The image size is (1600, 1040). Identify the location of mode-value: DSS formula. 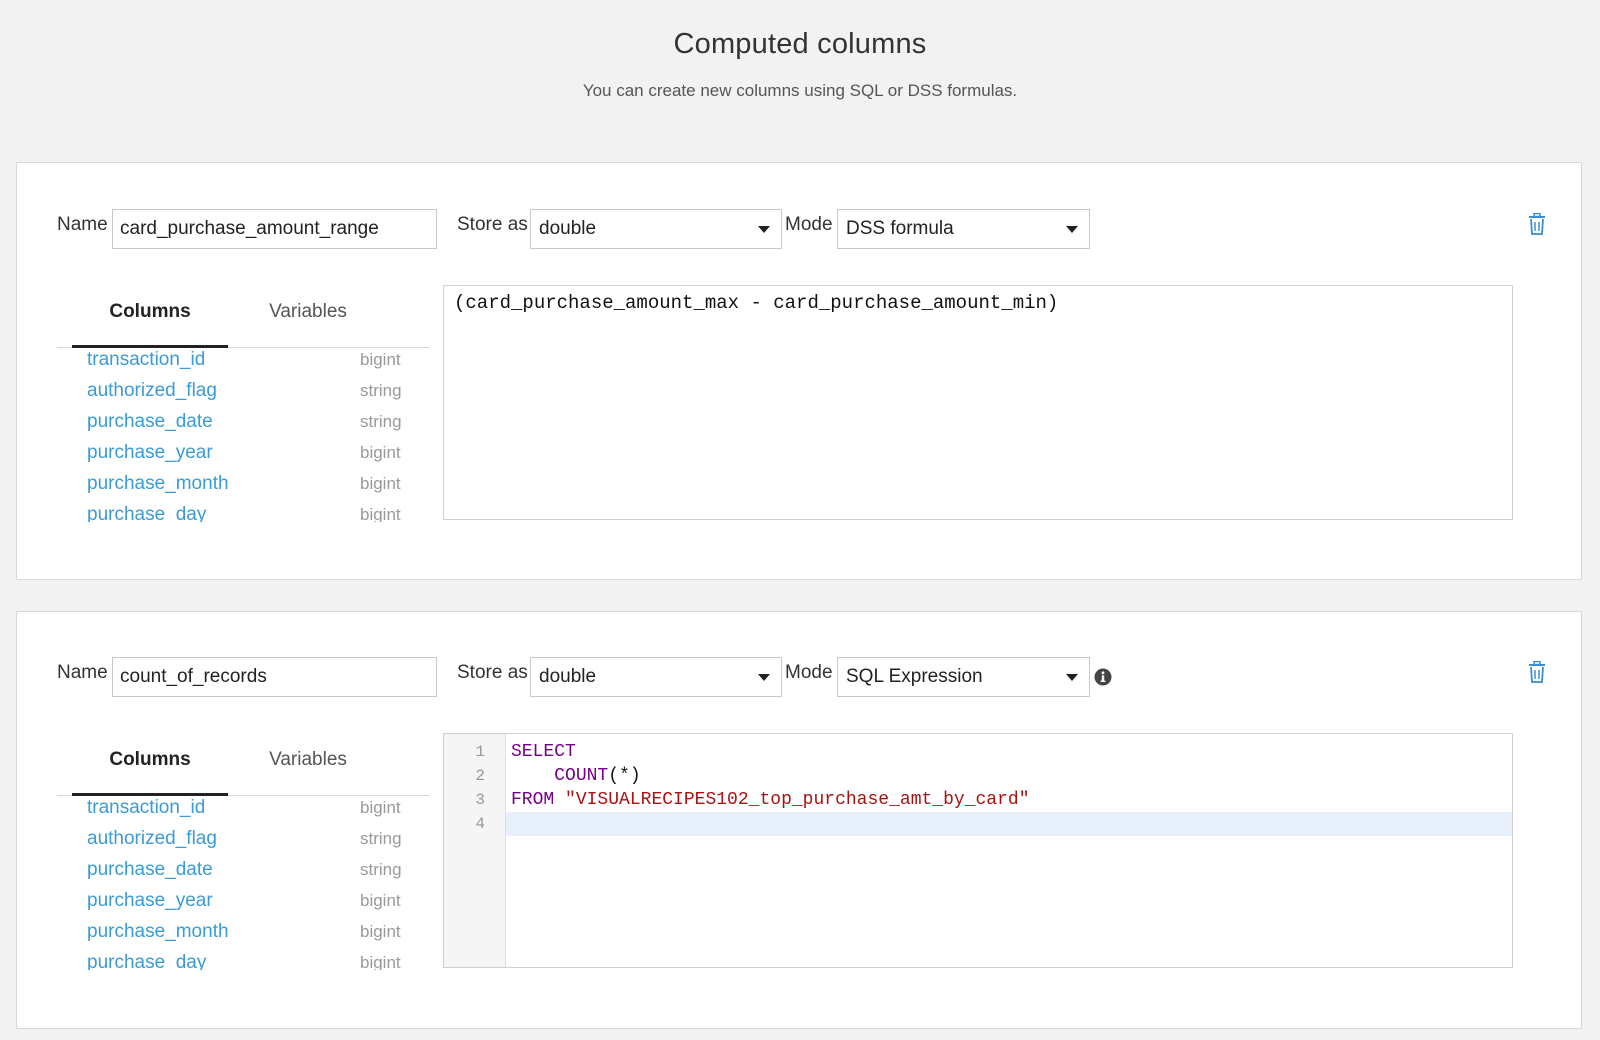
(900, 228).